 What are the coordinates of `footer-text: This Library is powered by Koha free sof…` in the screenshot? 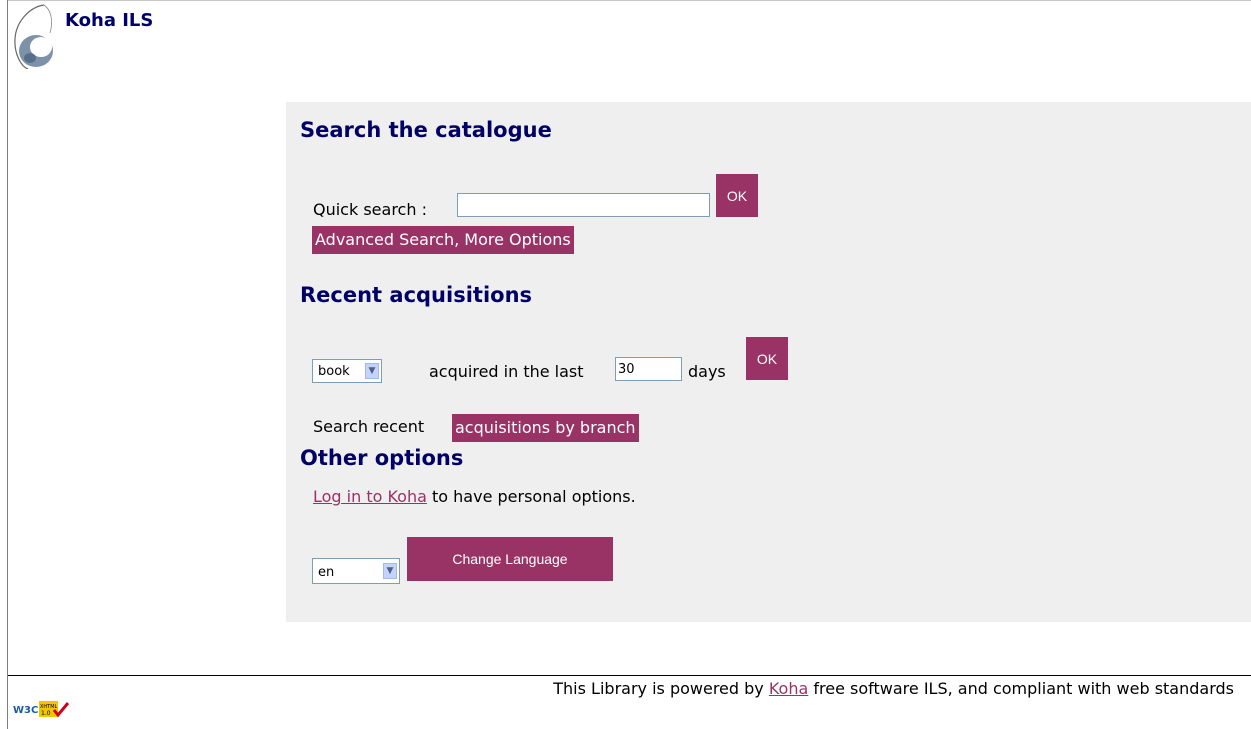 It's located at (893, 688).